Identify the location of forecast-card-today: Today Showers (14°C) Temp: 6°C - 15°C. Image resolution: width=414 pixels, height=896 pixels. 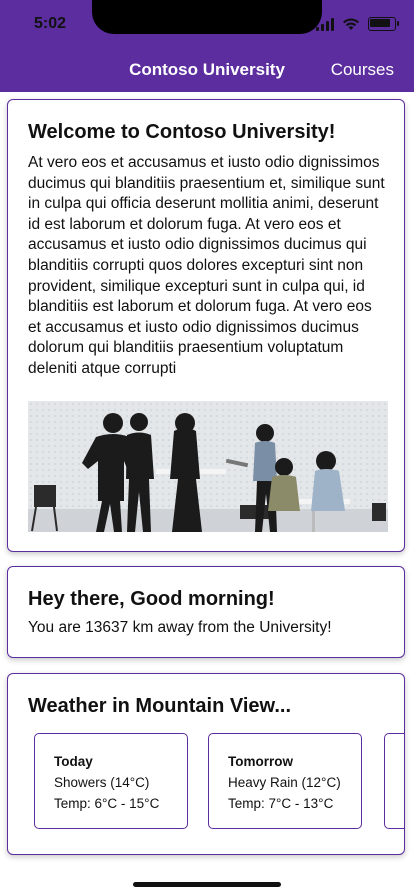
(111, 781).